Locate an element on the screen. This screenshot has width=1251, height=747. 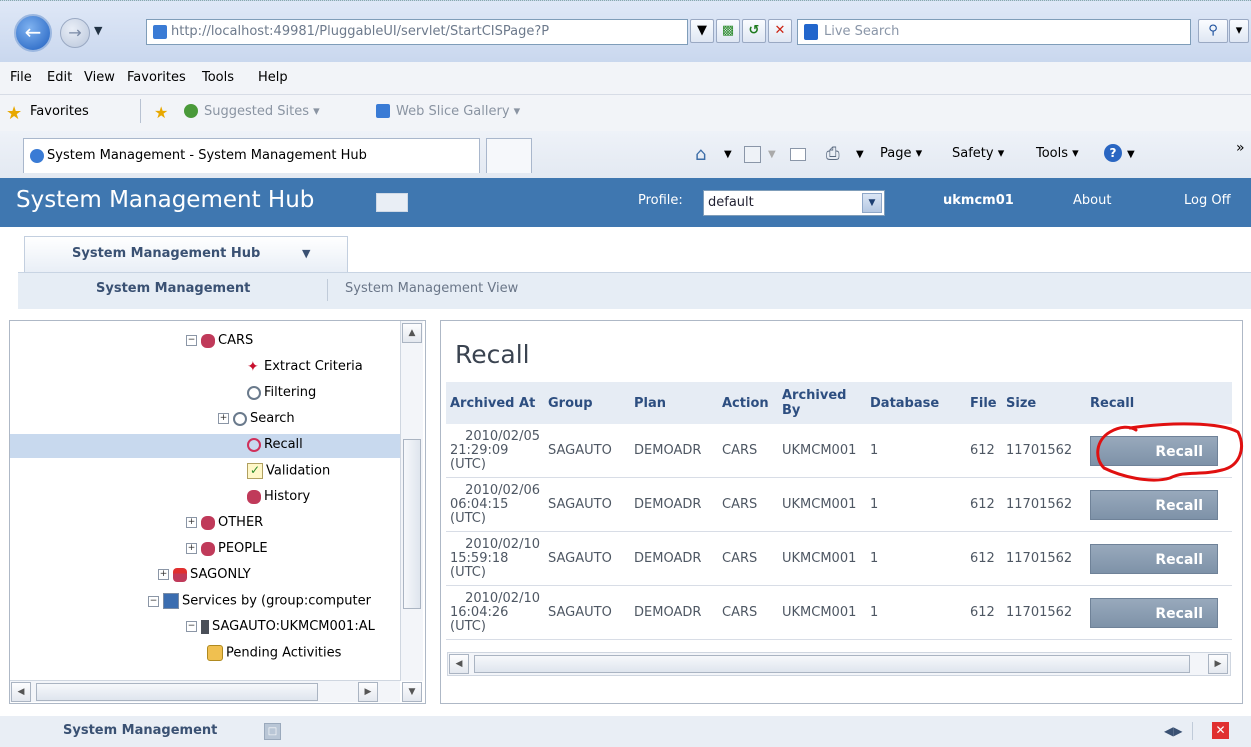
tree-item-recall: Recall is located at coordinates (275, 444).